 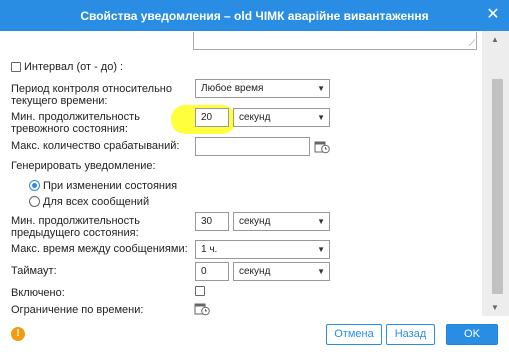 What do you see at coordinates (34, 185) in the screenshot?
I see `radio-on-state-change` at bounding box center [34, 185].